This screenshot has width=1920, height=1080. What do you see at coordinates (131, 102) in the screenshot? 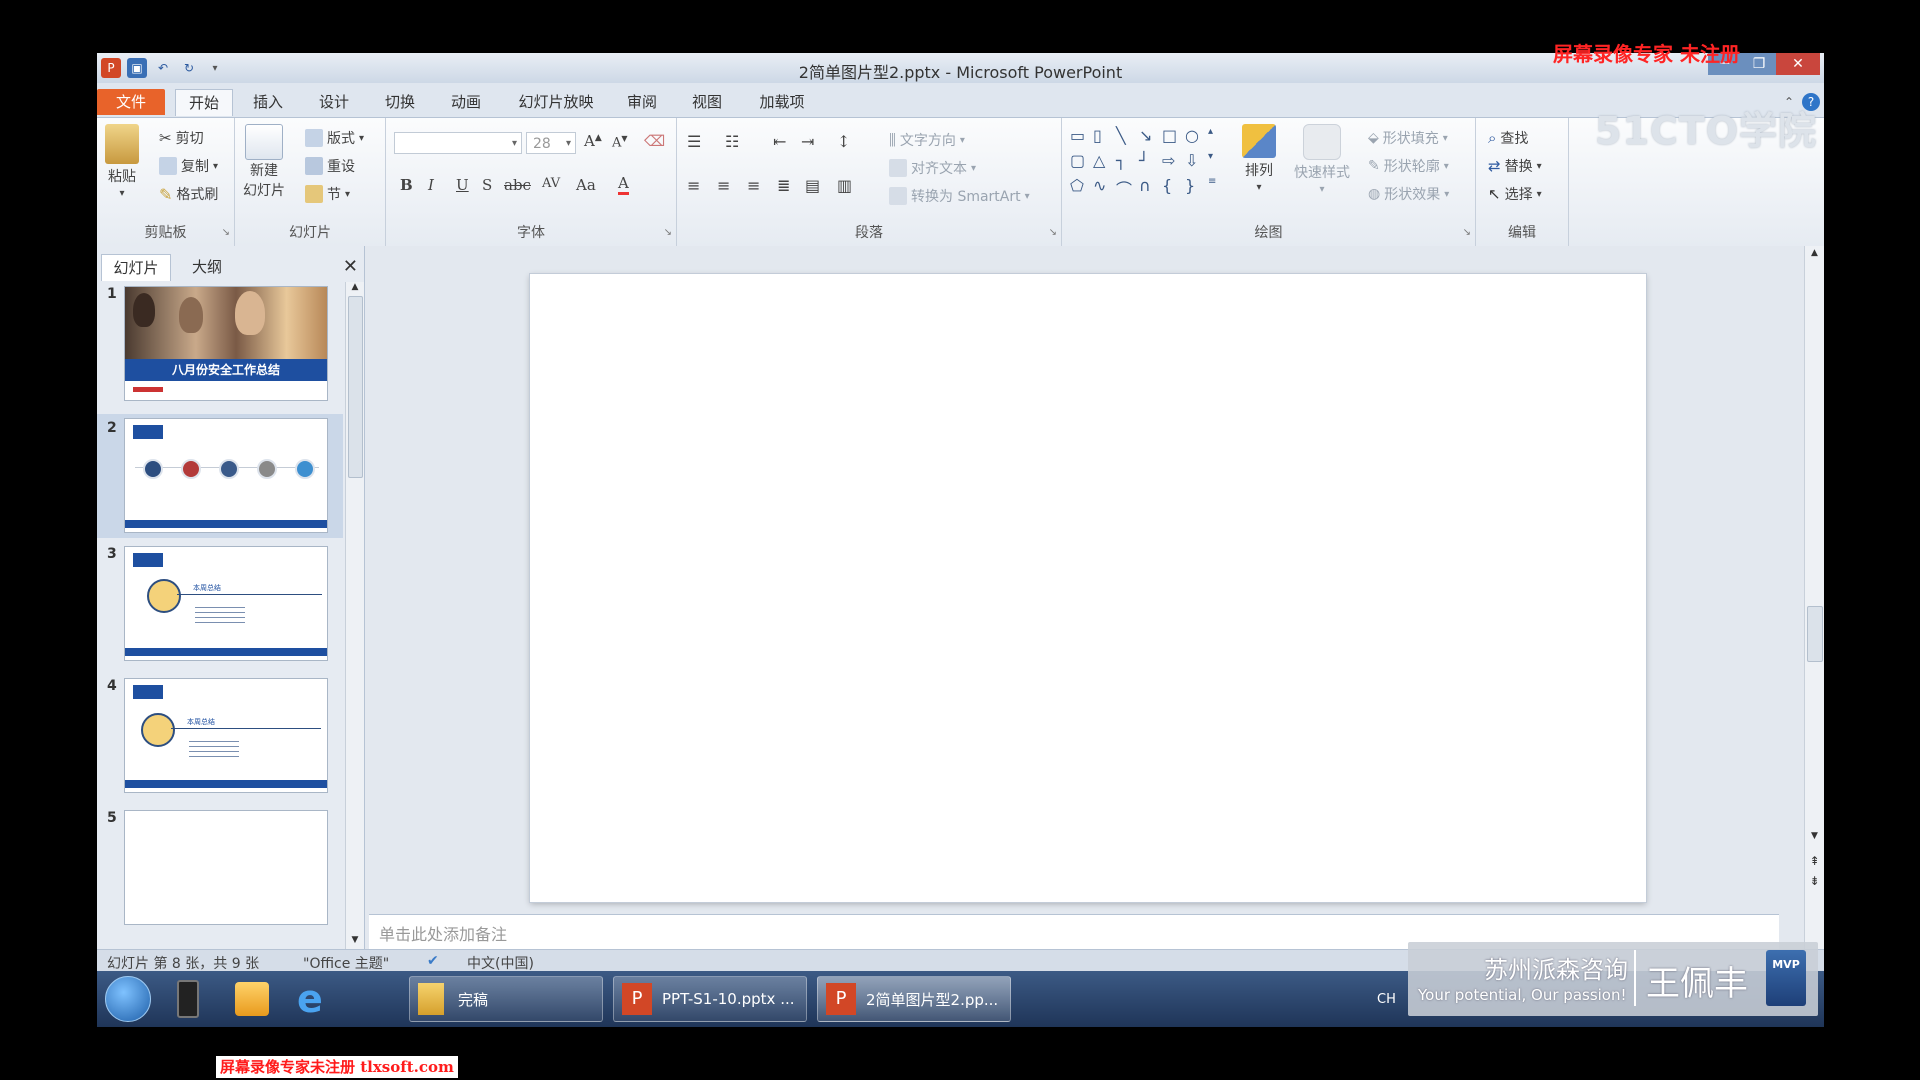
I see `tab-file: 文件` at bounding box center [131, 102].